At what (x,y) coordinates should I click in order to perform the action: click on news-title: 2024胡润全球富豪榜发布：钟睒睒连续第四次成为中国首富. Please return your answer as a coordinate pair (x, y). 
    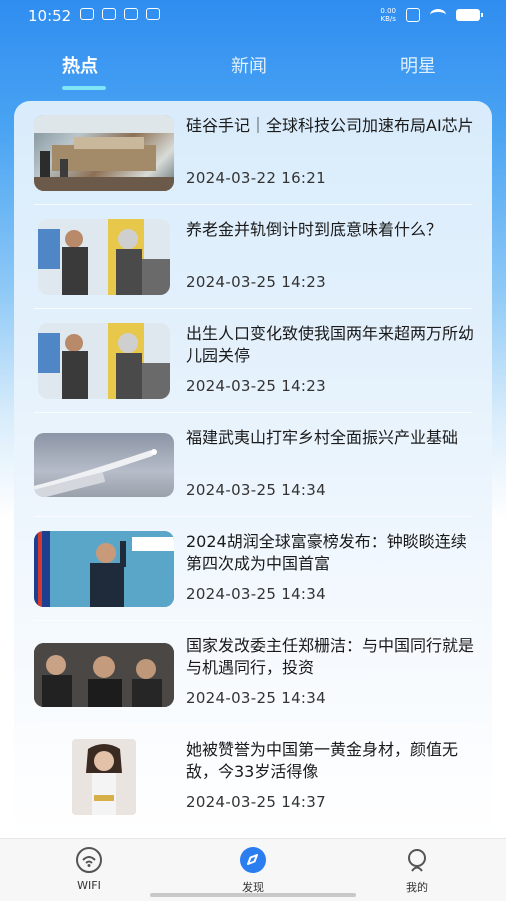
    Looking at the image, I should click on (326, 552).